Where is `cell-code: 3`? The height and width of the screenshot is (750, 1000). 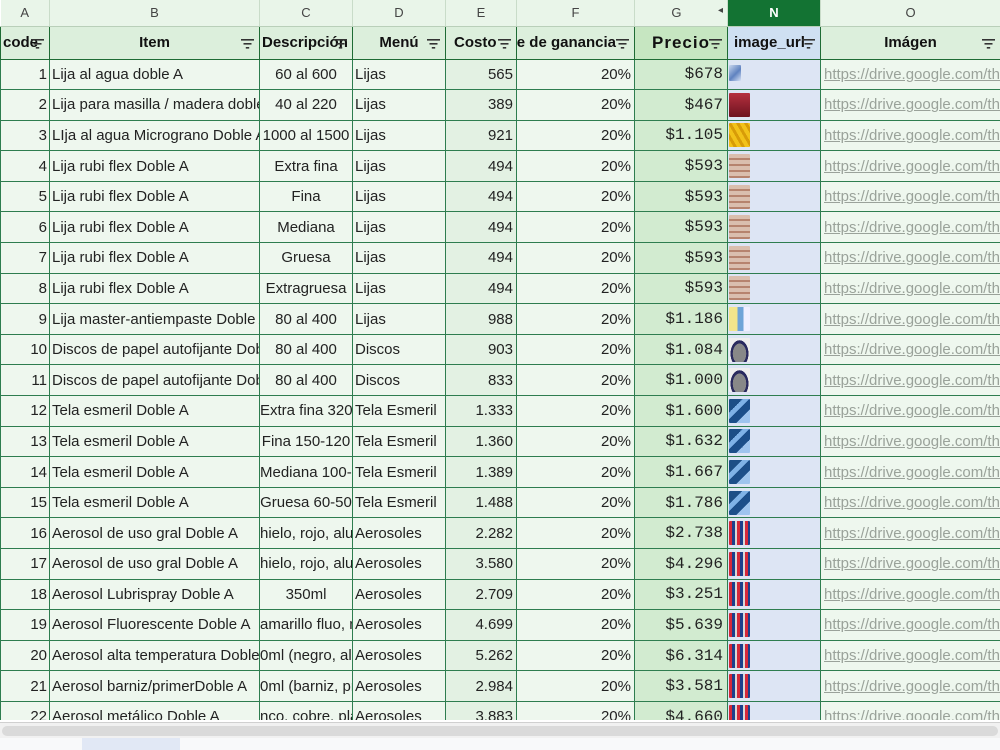
cell-code: 3 is located at coordinates (25, 136).